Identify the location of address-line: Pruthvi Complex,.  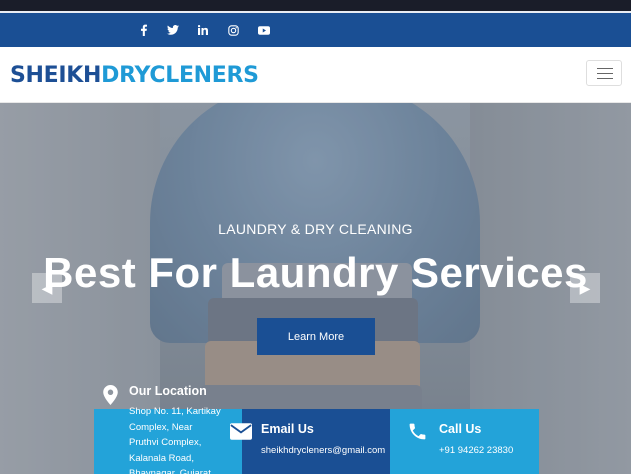
(165, 442).